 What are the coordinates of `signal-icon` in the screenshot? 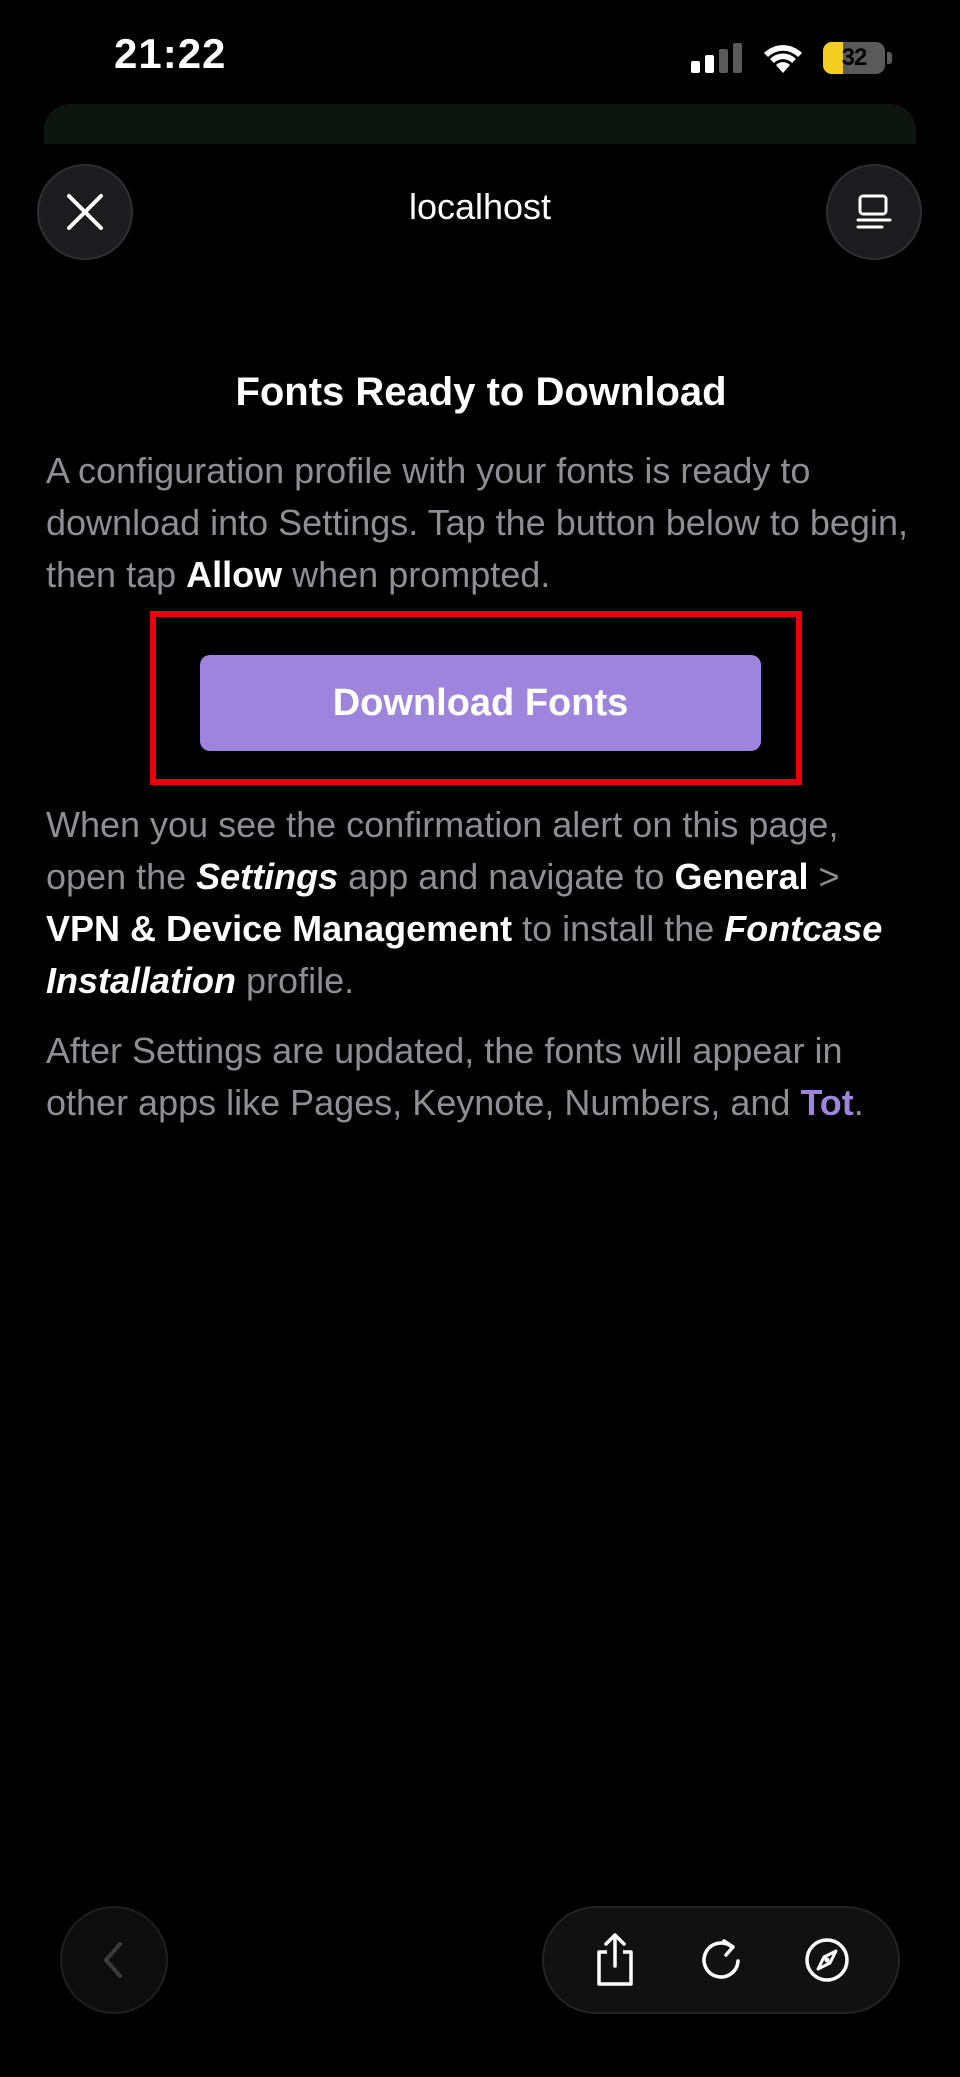 It's located at (716, 58).